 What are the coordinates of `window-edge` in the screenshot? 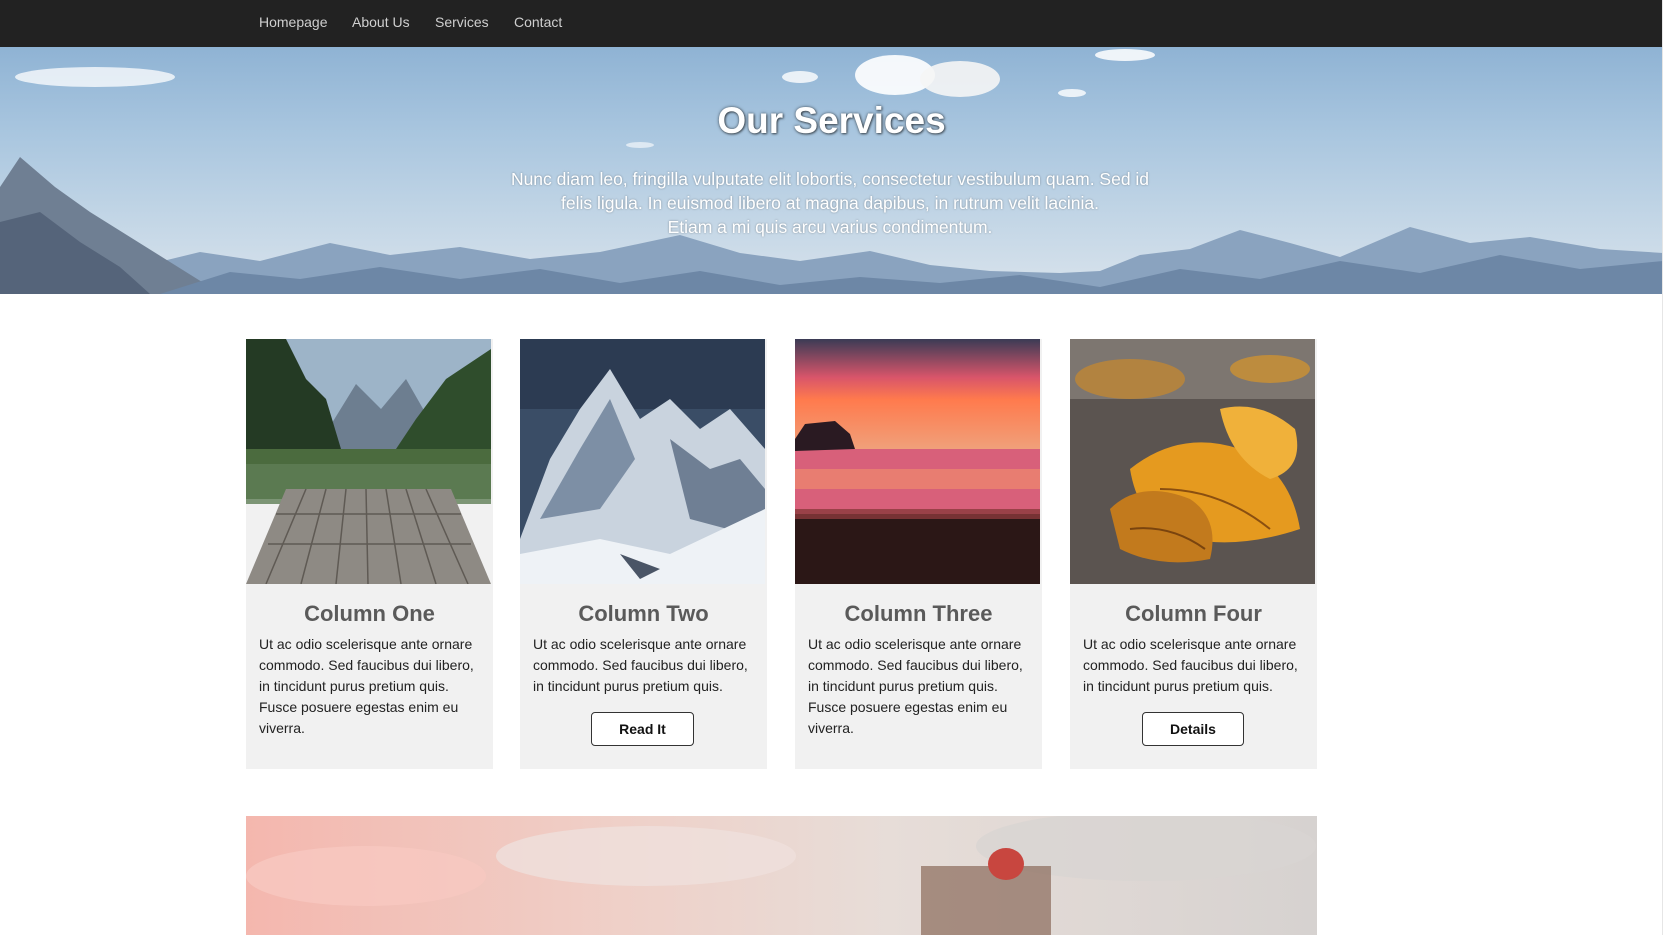 It's located at (1665, 467).